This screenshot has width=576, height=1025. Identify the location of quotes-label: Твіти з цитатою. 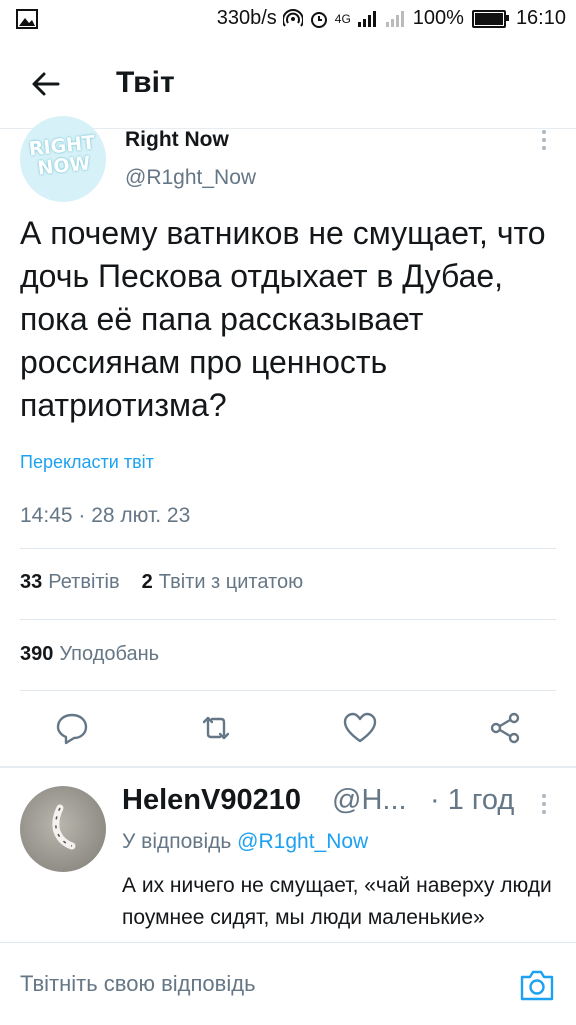
(231, 582).